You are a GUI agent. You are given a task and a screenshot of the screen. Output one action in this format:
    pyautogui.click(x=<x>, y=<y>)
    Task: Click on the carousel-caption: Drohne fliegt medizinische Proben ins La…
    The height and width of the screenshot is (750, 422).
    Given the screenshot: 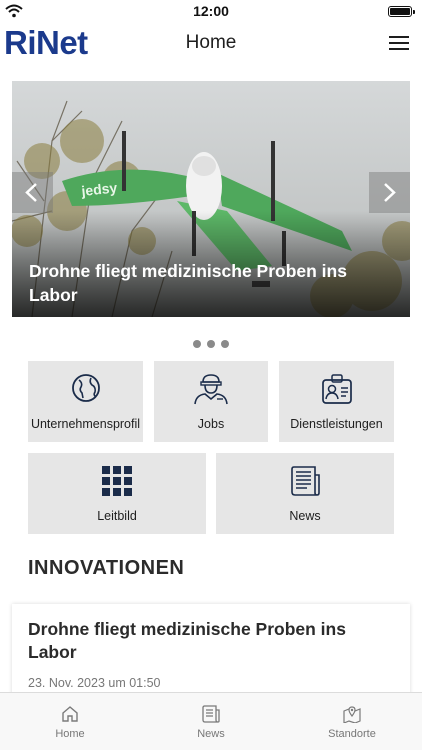 What is the action you would take?
    pyautogui.click(x=204, y=283)
    